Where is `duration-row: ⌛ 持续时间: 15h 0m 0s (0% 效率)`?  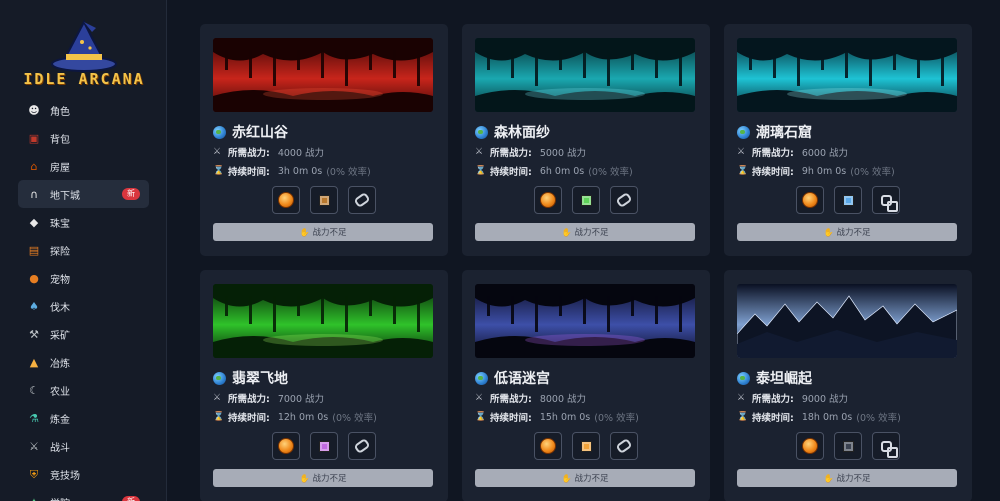
duration-row: ⌛ 持续时间: 15h 0m 0s (0% 效率) is located at coordinates (557, 417).